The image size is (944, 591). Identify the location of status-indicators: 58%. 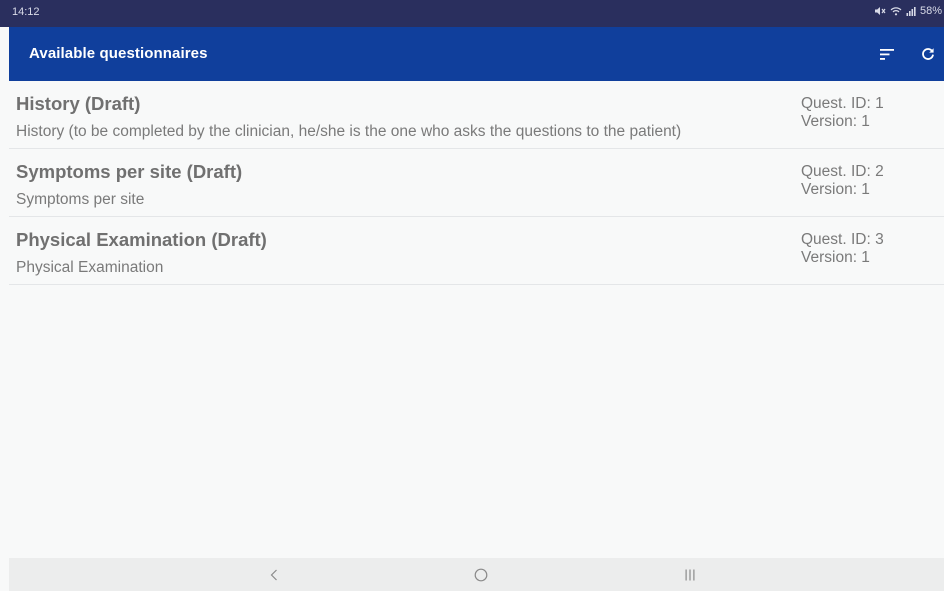
(908, 11).